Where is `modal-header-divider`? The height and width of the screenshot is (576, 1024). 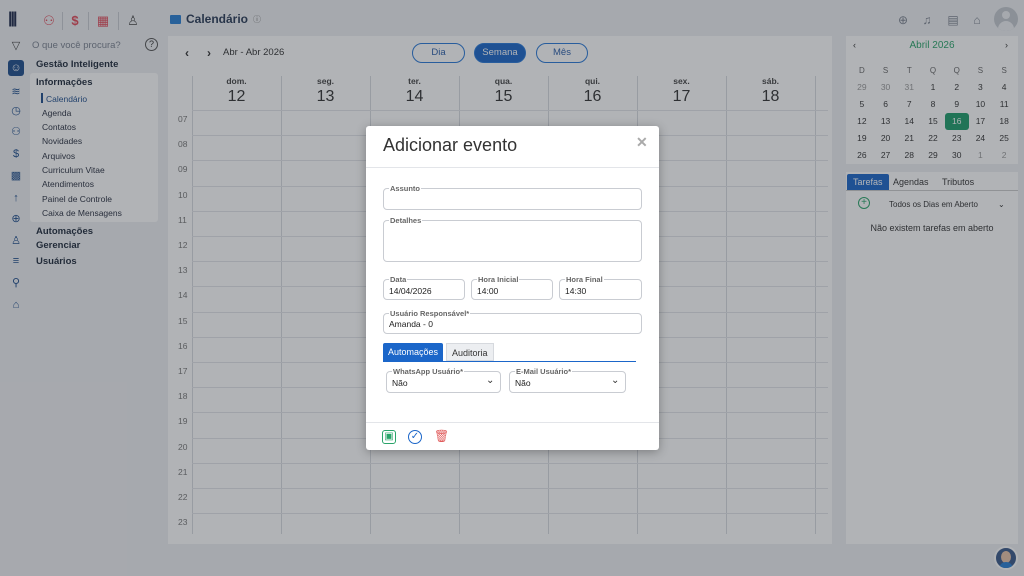 modal-header-divider is located at coordinates (512, 167).